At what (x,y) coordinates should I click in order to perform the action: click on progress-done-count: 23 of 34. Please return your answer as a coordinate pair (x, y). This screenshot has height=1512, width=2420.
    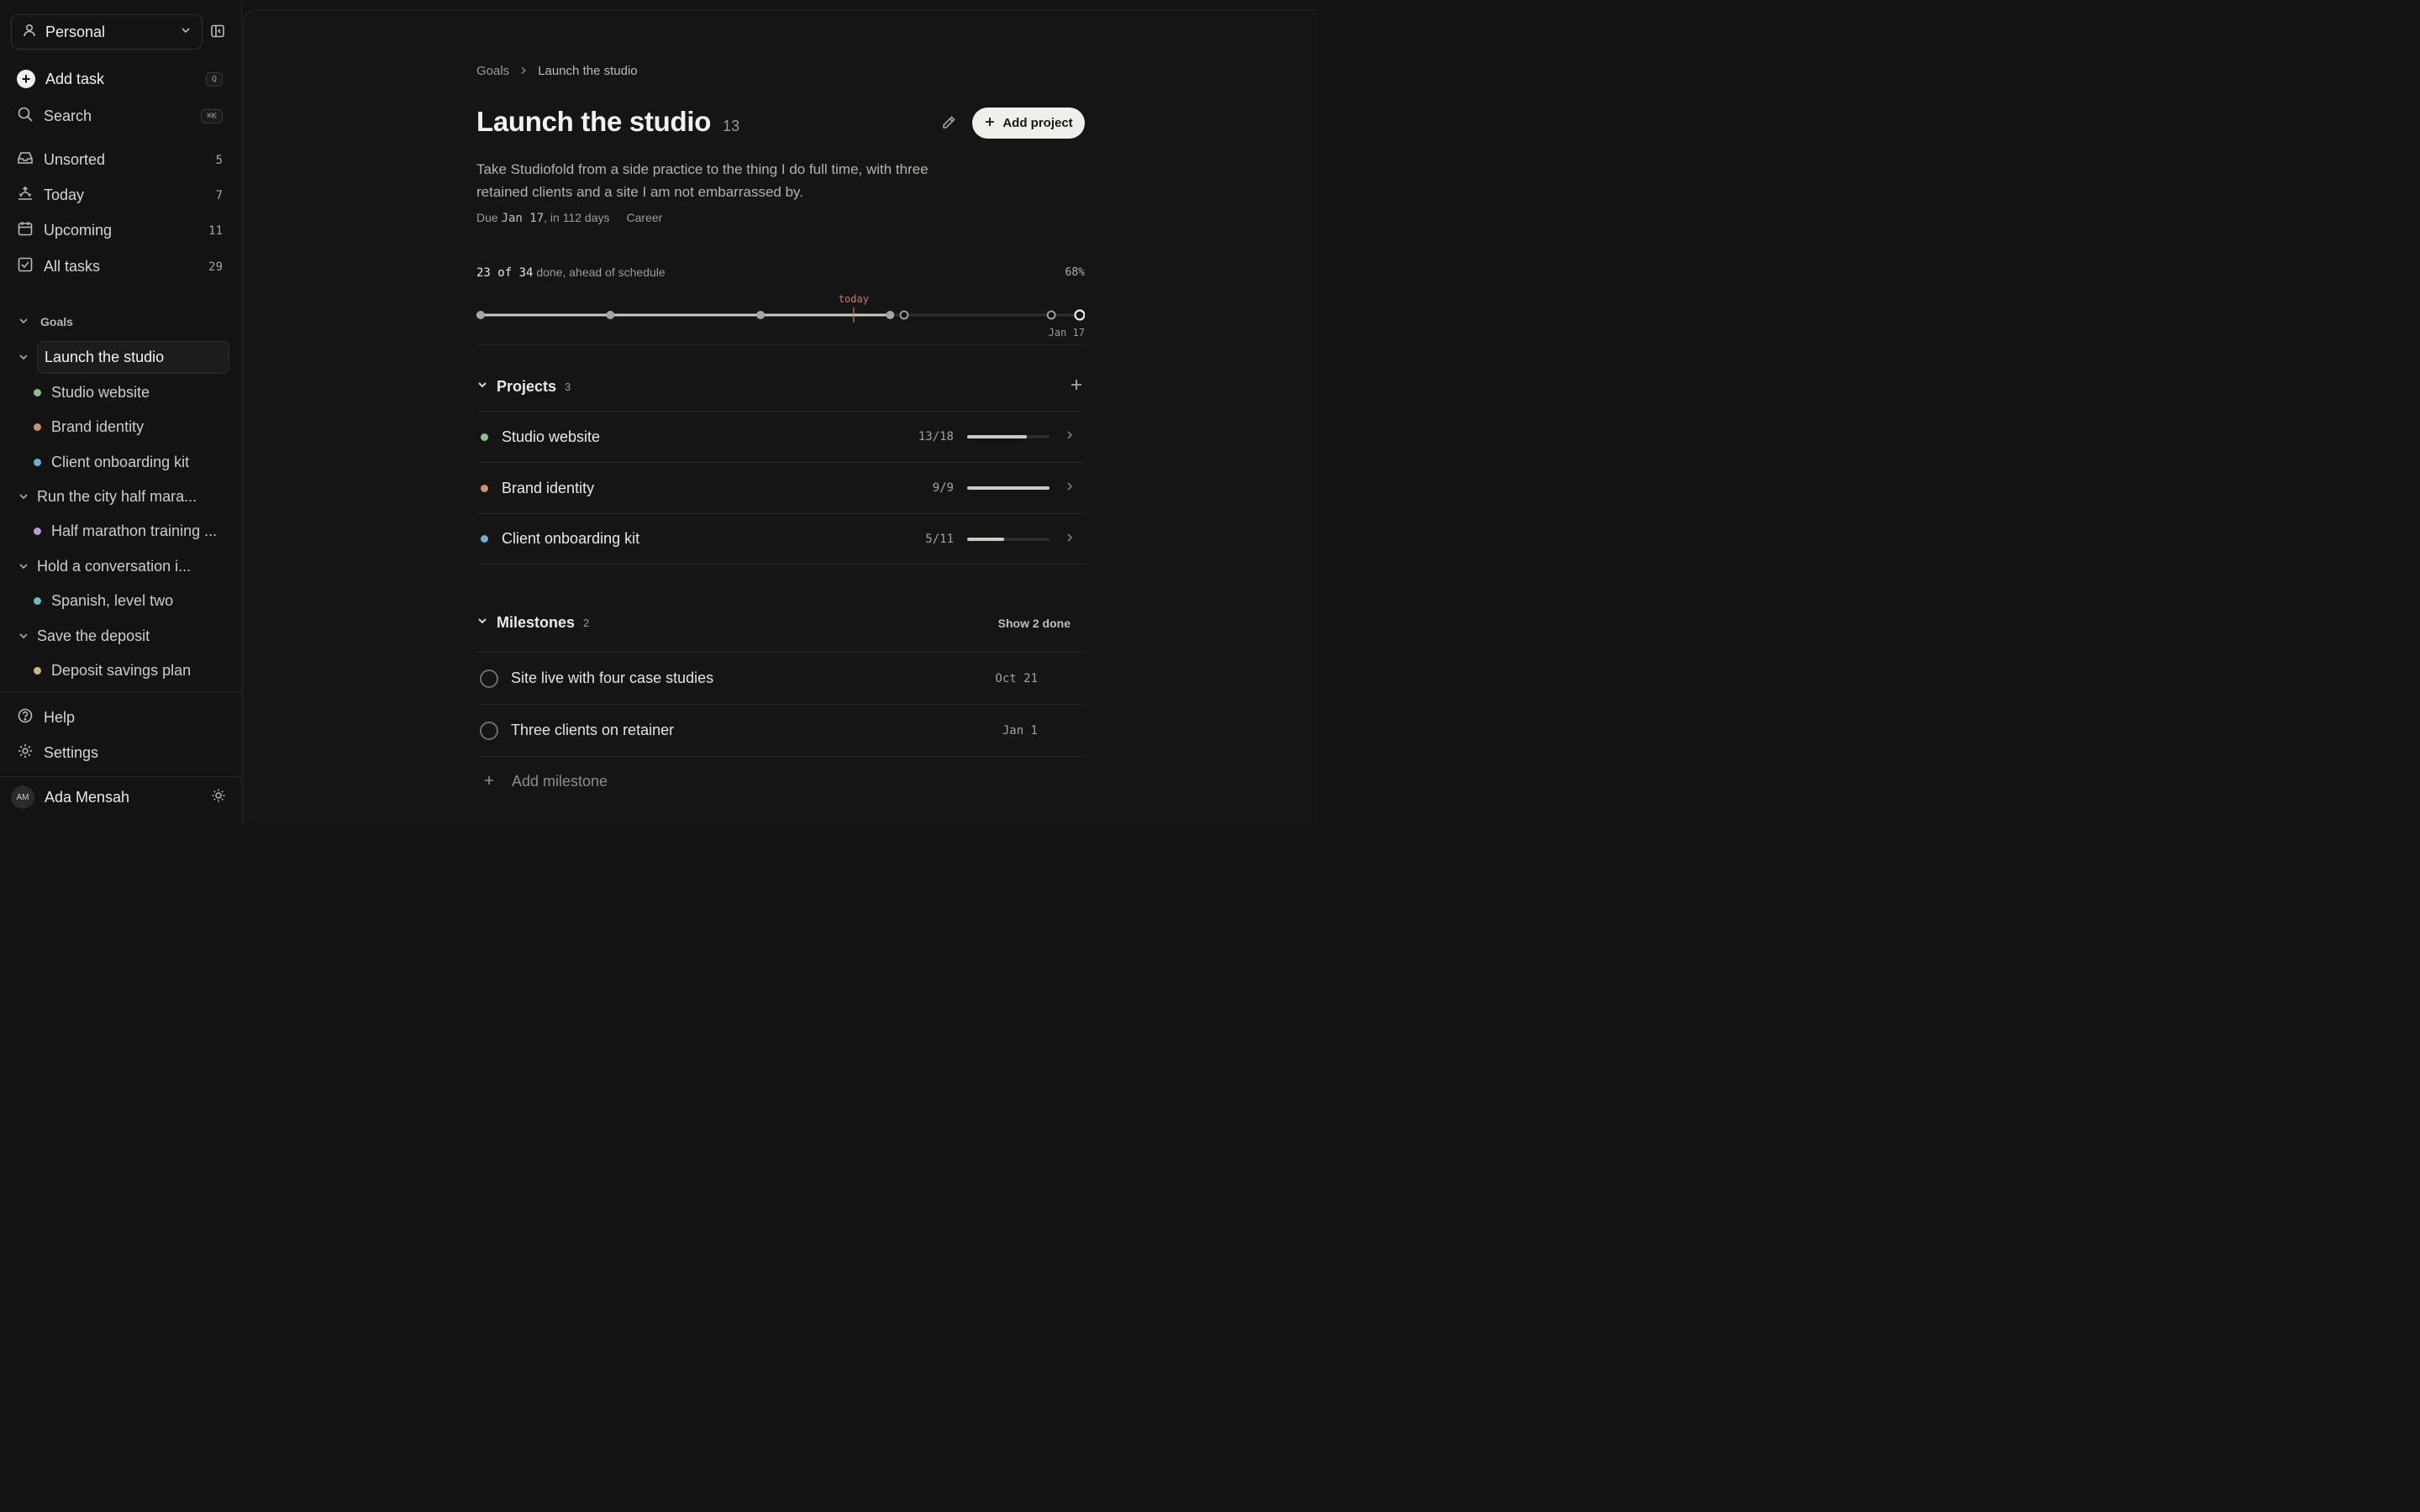
    Looking at the image, I should click on (505, 273).